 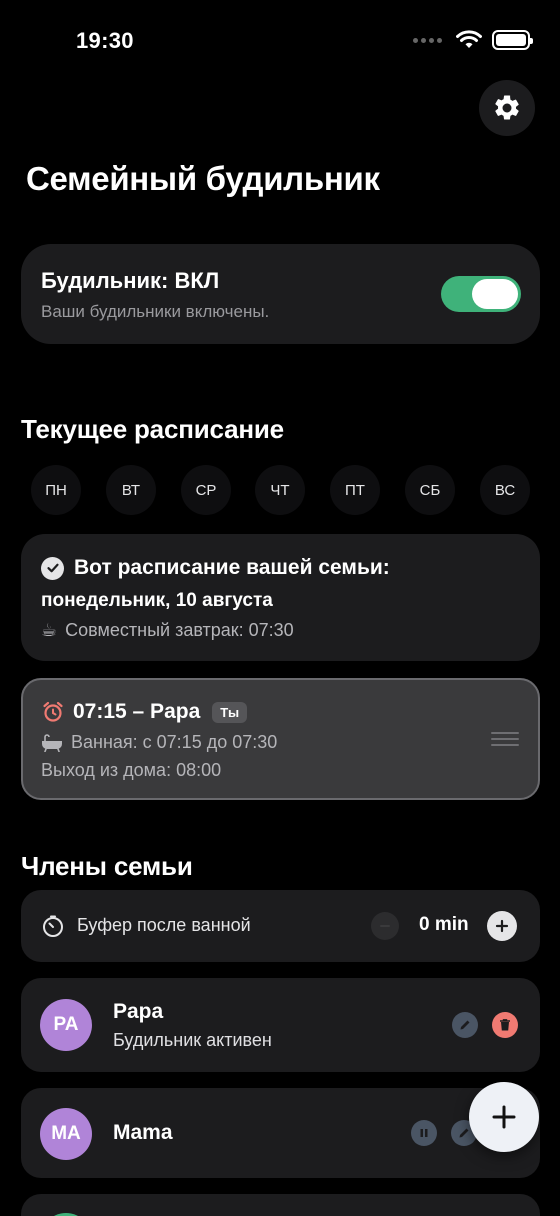 I want to click on breakfast-line: ☕ Совместный завтрак: 07:30, so click(x=167, y=630).